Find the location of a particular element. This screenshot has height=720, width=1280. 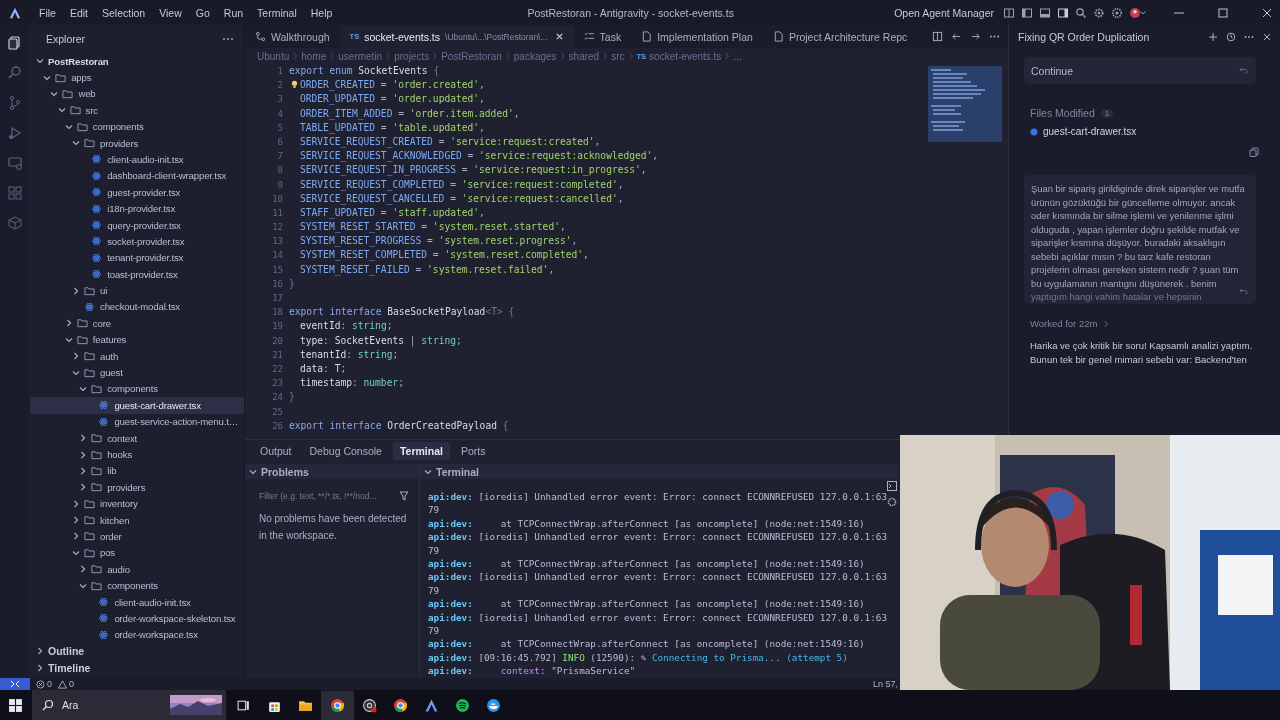

tree-item: order is located at coordinates (137, 536).